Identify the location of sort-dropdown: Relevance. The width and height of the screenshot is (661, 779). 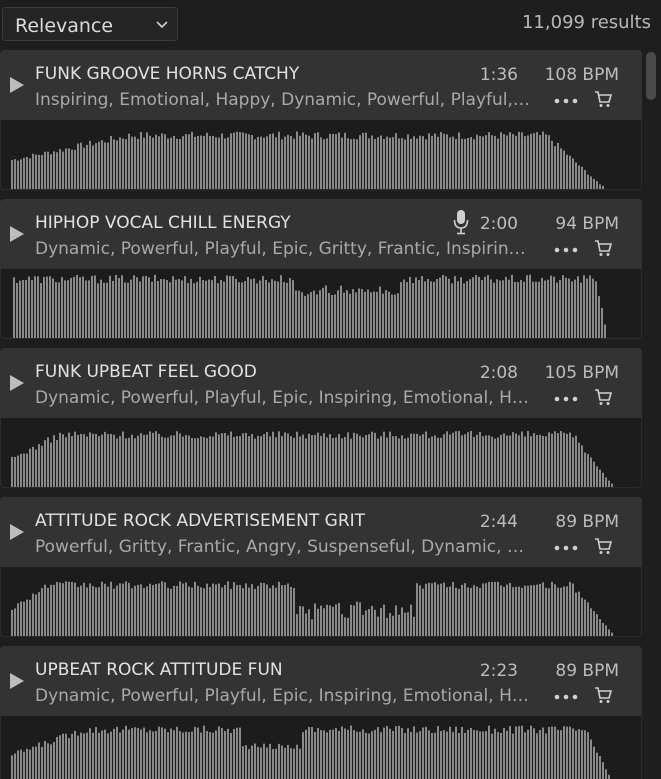
(90, 24).